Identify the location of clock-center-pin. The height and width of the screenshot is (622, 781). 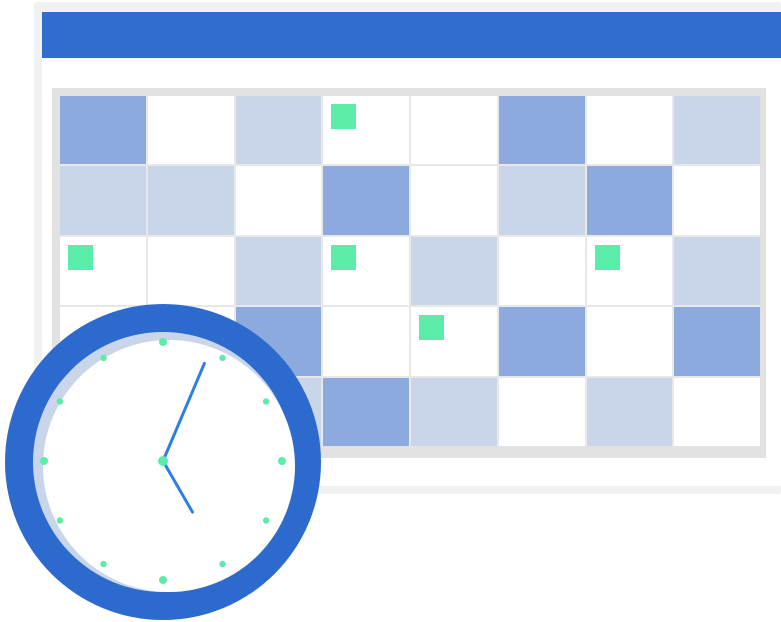
(163, 461).